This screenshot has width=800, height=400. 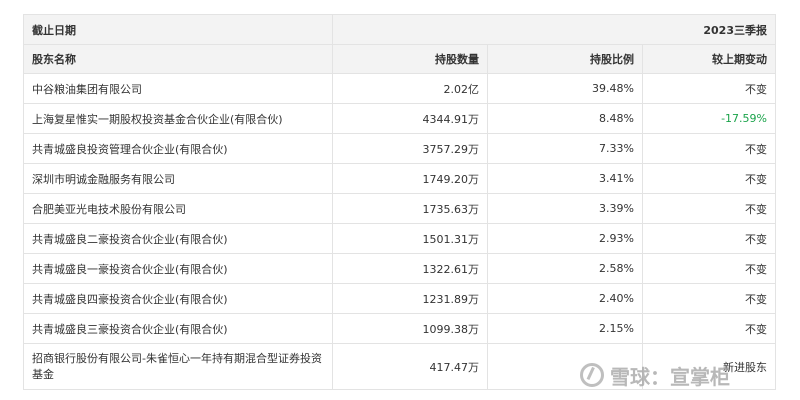 What do you see at coordinates (565, 238) in the screenshot?
I see `ratio-cell: 2.93%` at bounding box center [565, 238].